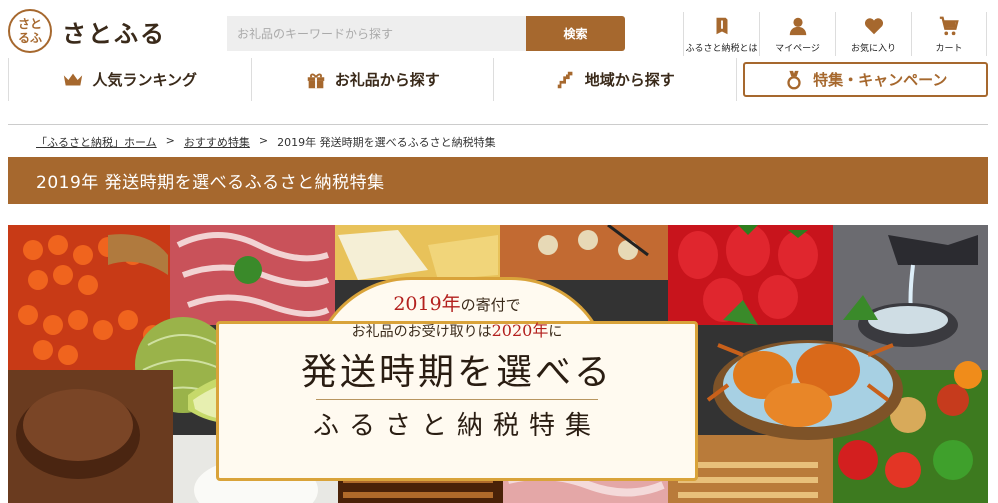 This screenshot has width=998, height=503. I want to click on hero-divider, so click(457, 399).